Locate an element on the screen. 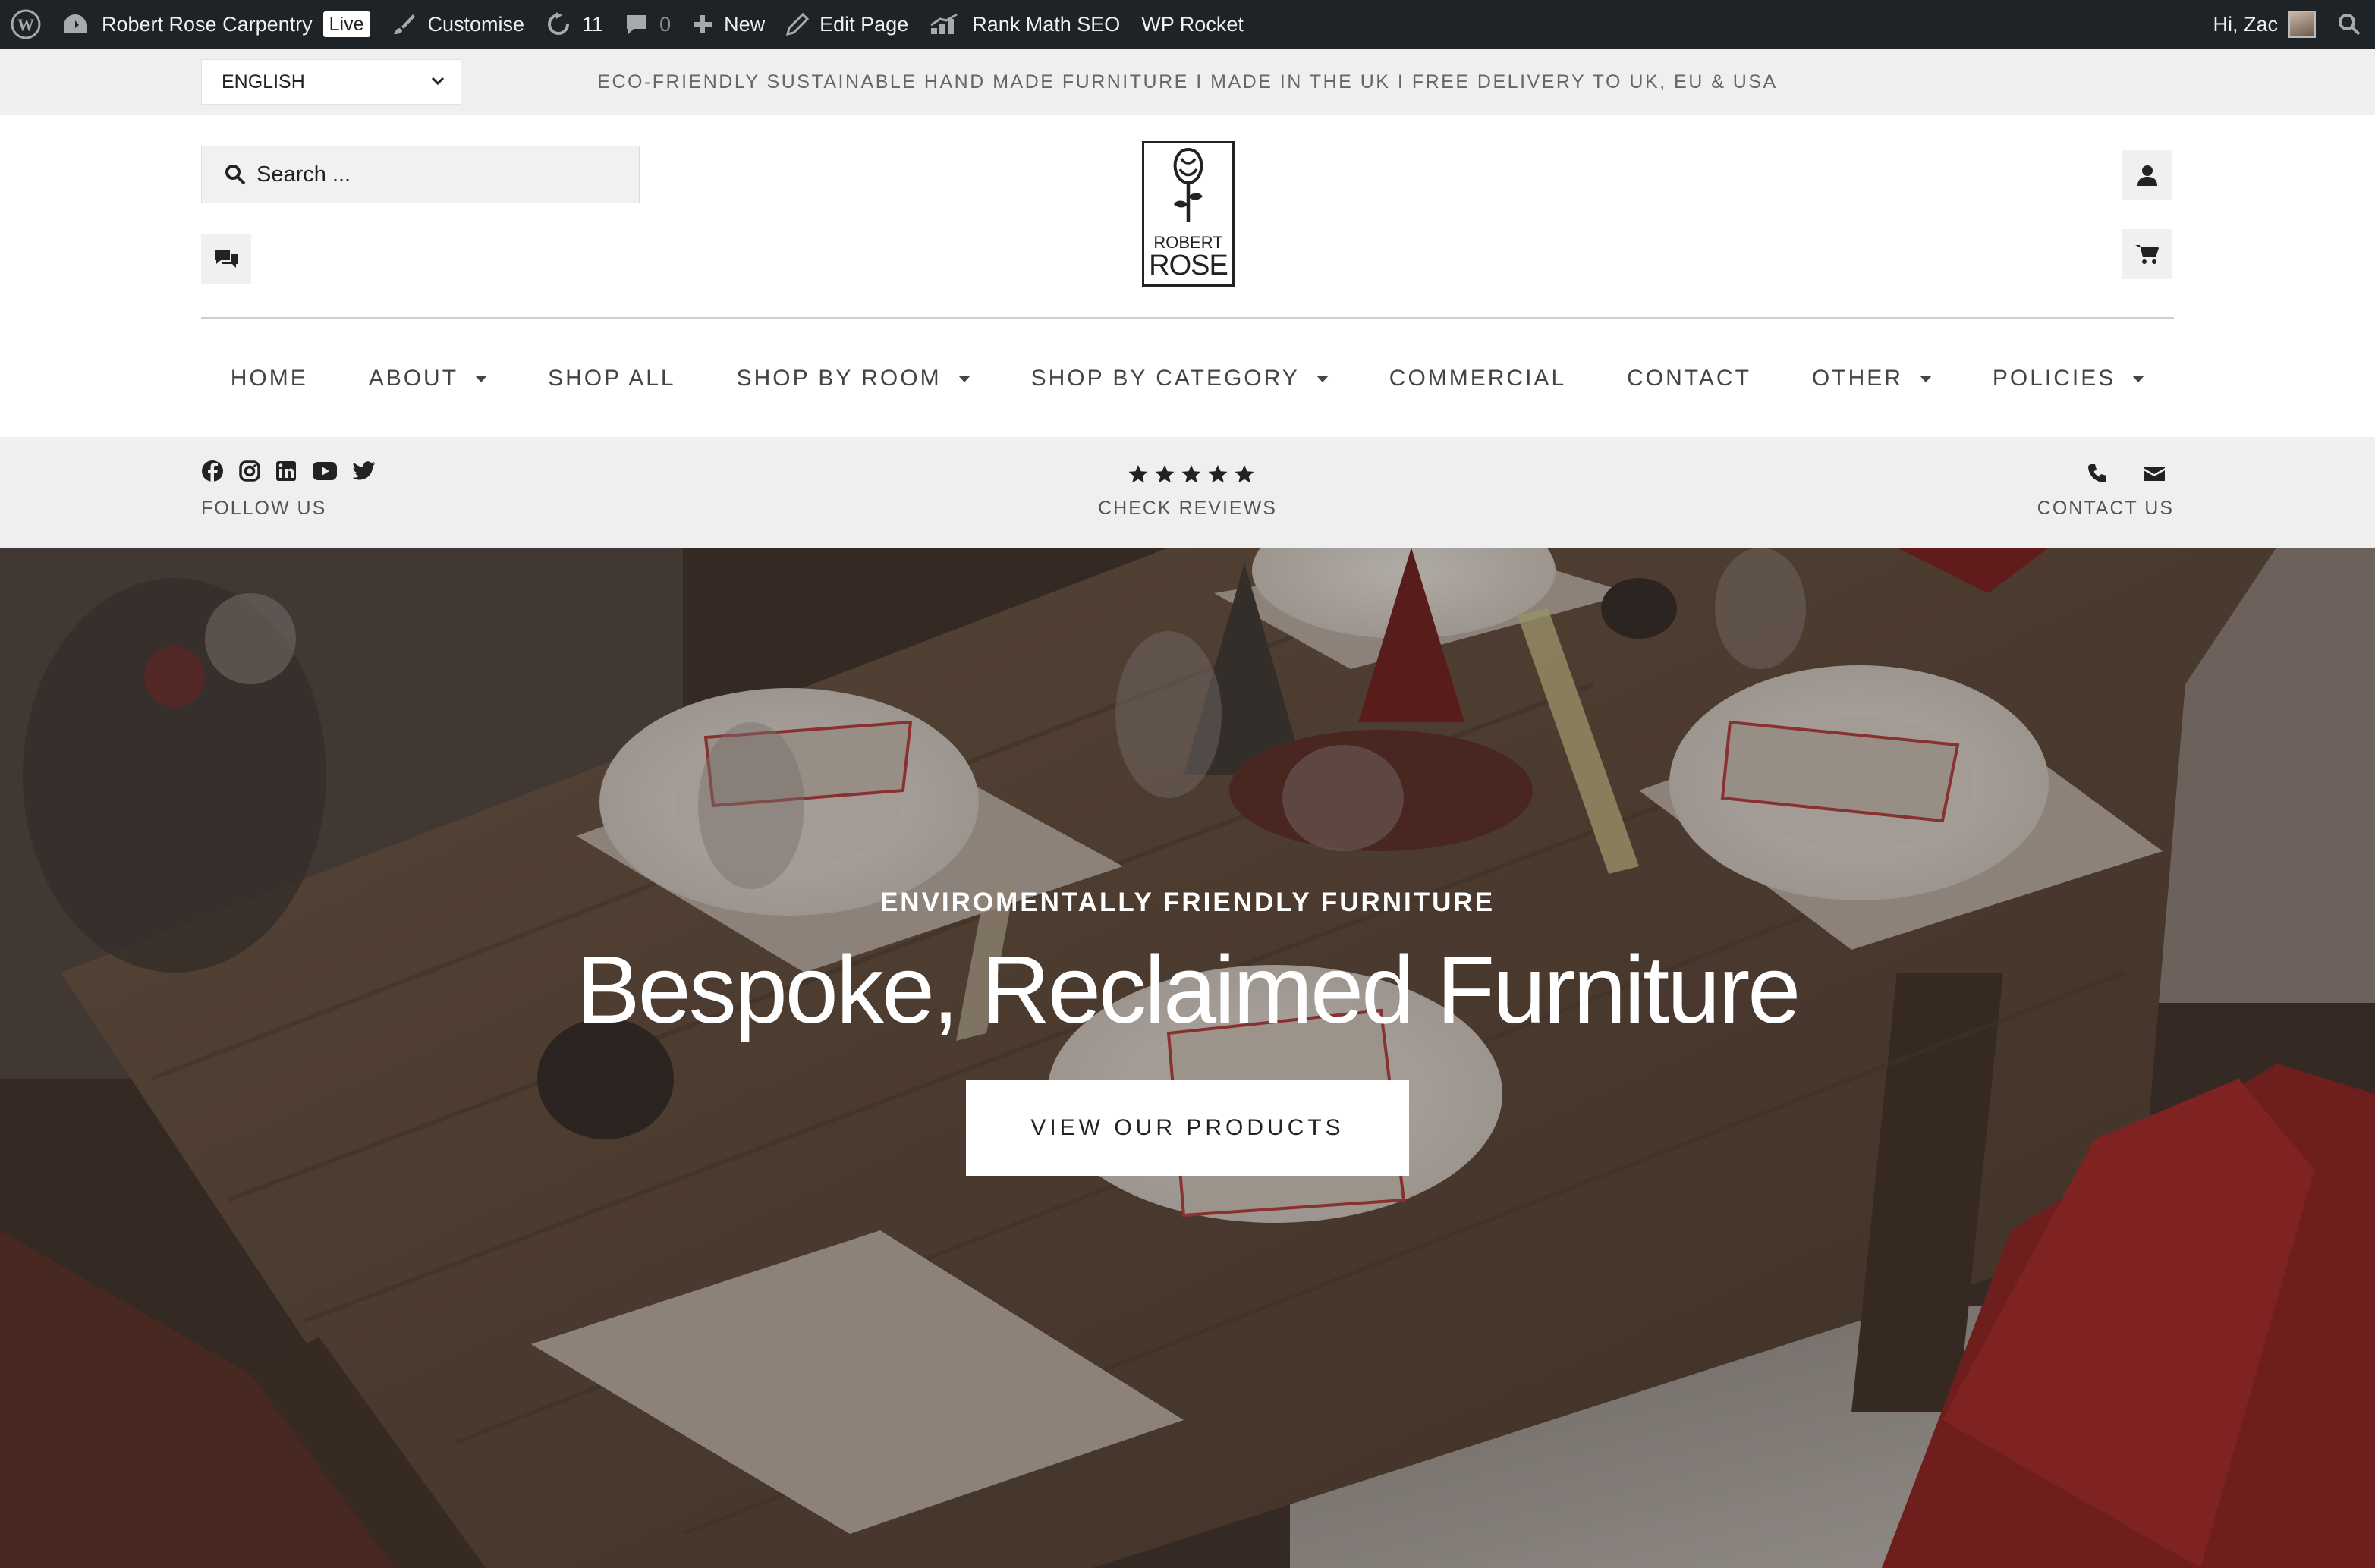  contact-links is located at coordinates (2126, 474).